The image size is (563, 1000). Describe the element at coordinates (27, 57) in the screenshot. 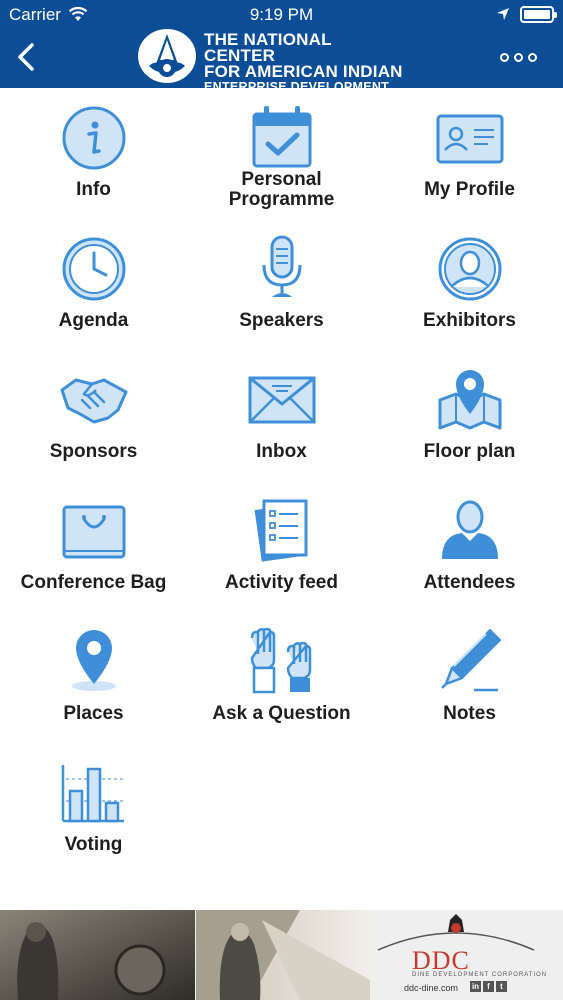

I see `back-button` at that location.